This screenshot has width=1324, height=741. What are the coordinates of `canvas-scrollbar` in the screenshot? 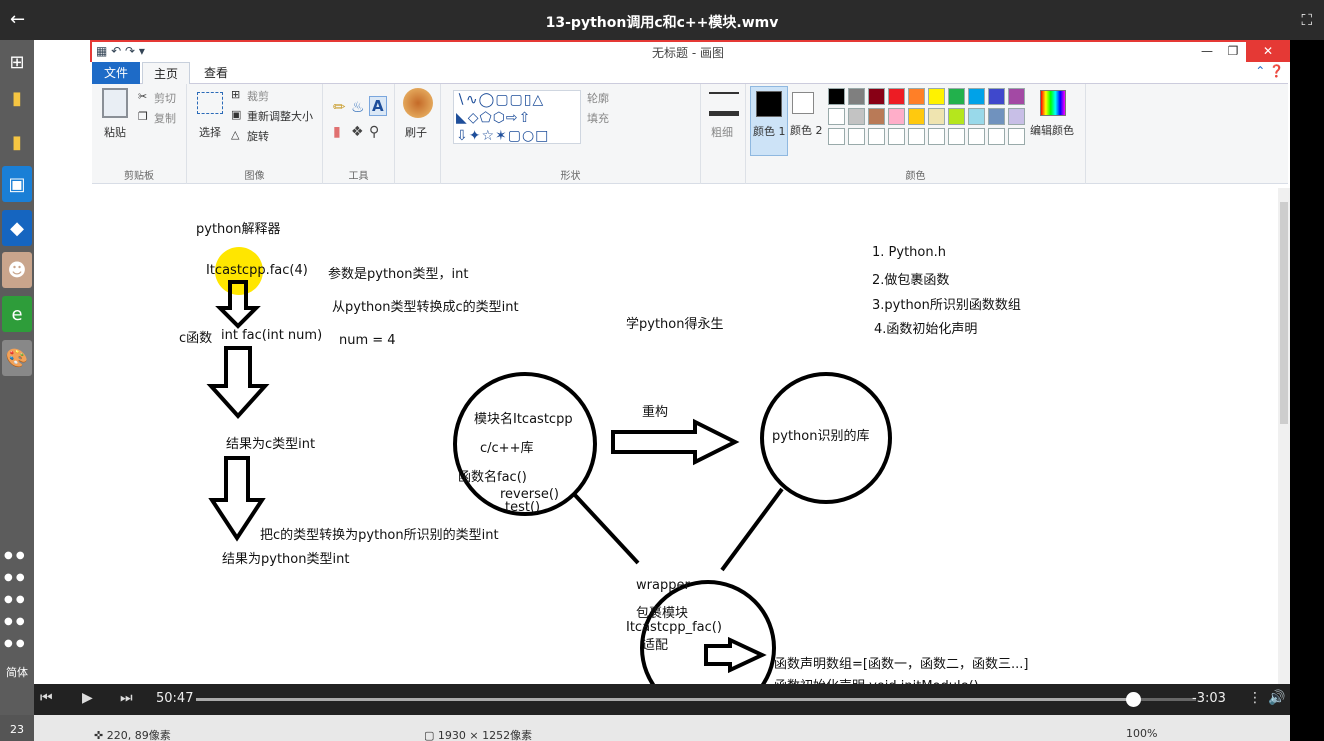 It's located at (1284, 436).